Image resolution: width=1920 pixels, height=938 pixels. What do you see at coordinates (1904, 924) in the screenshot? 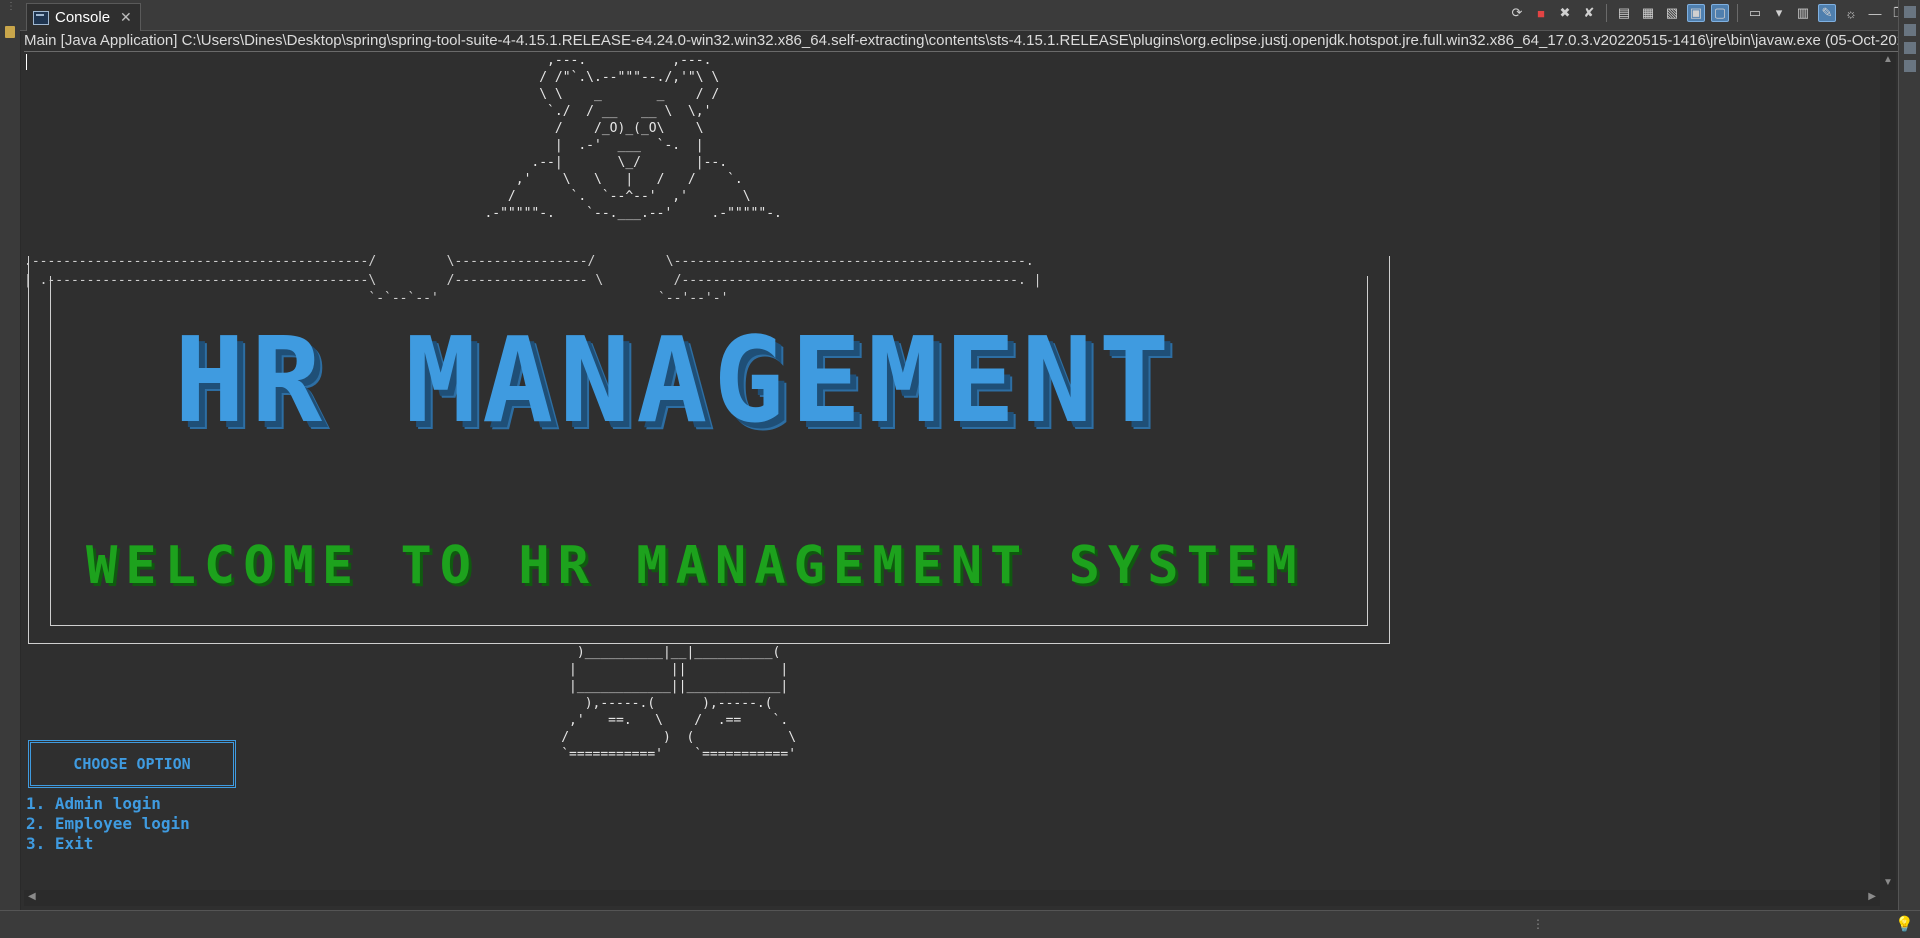
I see `tip-bulb-icon: 💡` at bounding box center [1904, 924].